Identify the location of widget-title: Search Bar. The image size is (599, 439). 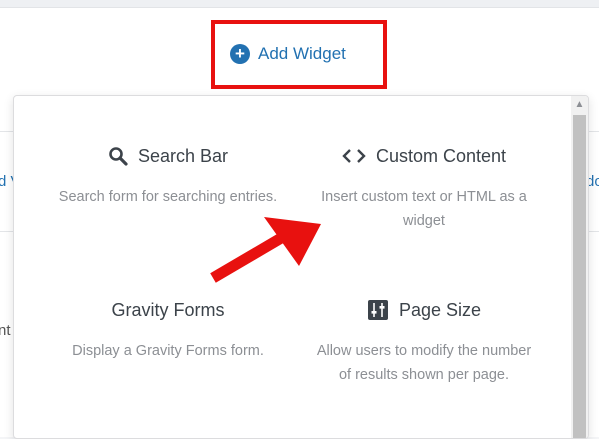
(183, 155).